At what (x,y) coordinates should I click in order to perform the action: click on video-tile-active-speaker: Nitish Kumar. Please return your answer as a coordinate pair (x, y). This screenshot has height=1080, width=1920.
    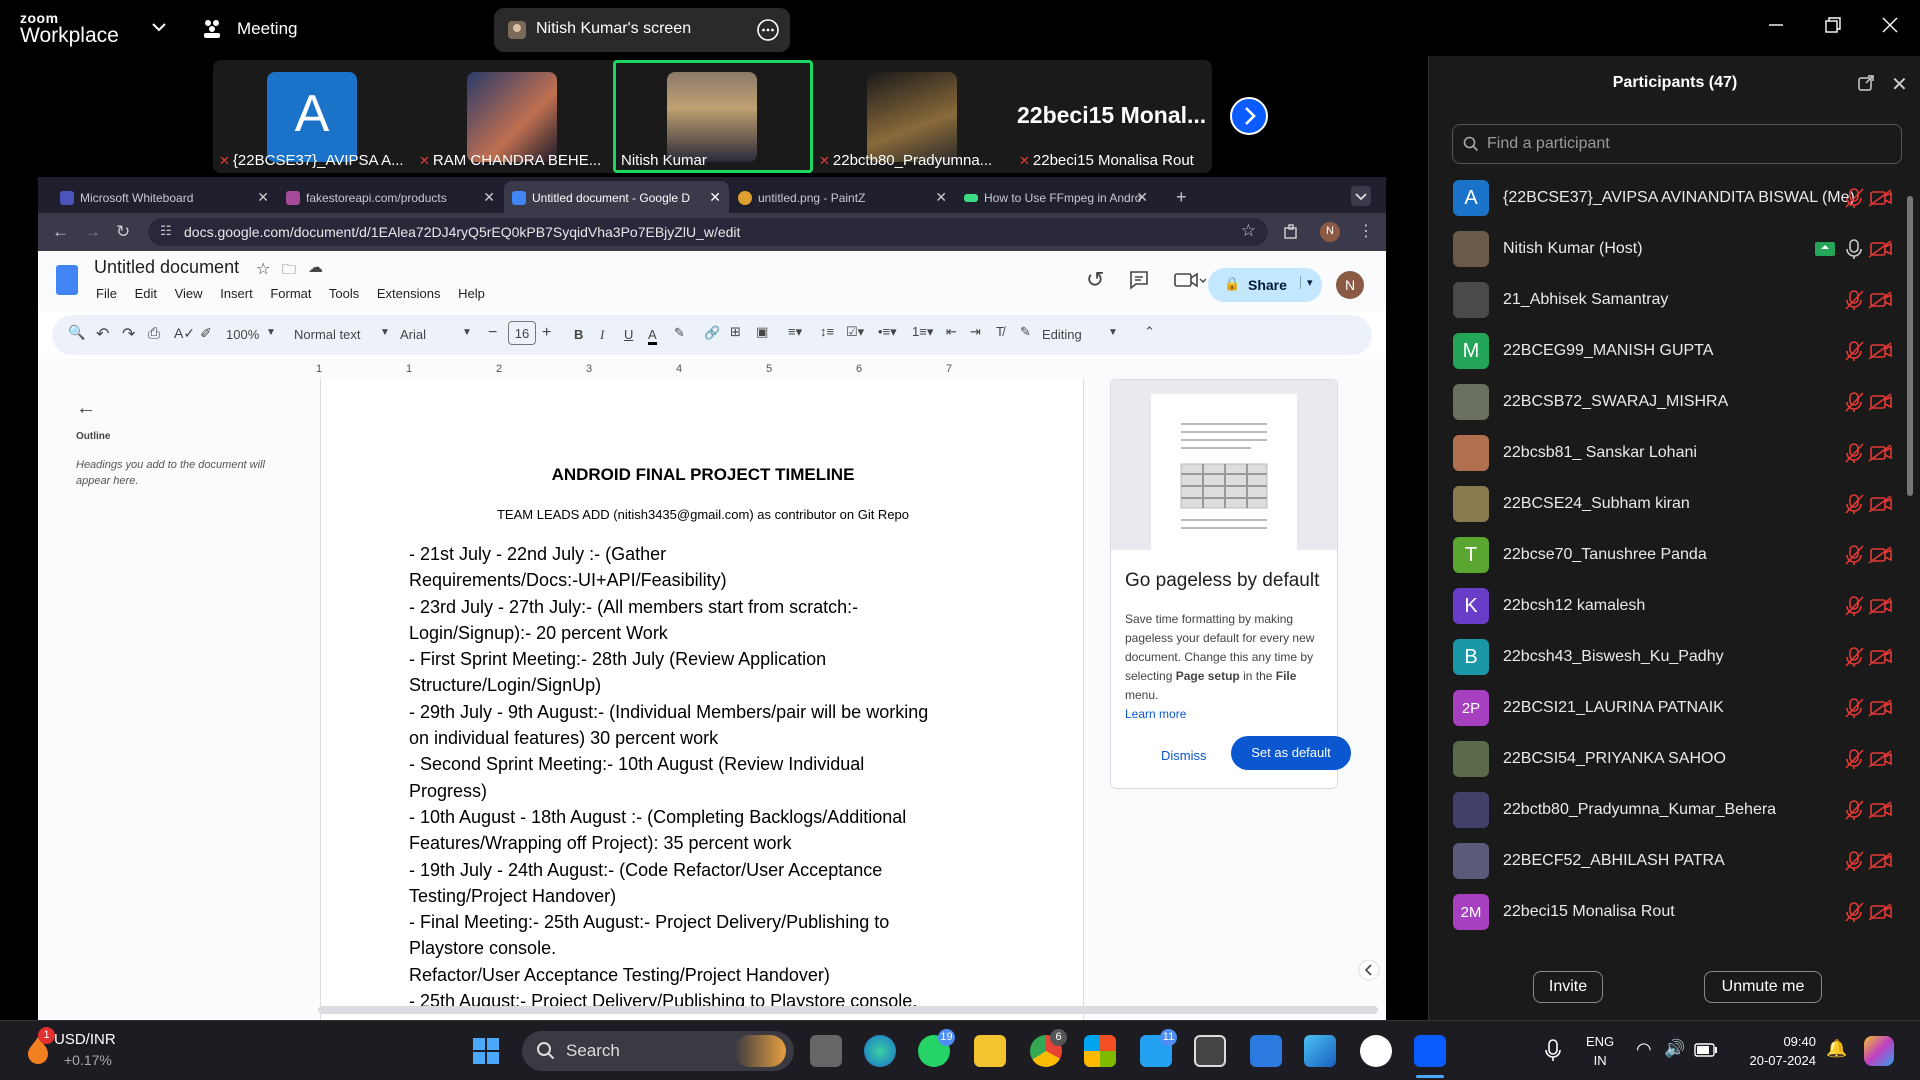
    Looking at the image, I should click on (713, 116).